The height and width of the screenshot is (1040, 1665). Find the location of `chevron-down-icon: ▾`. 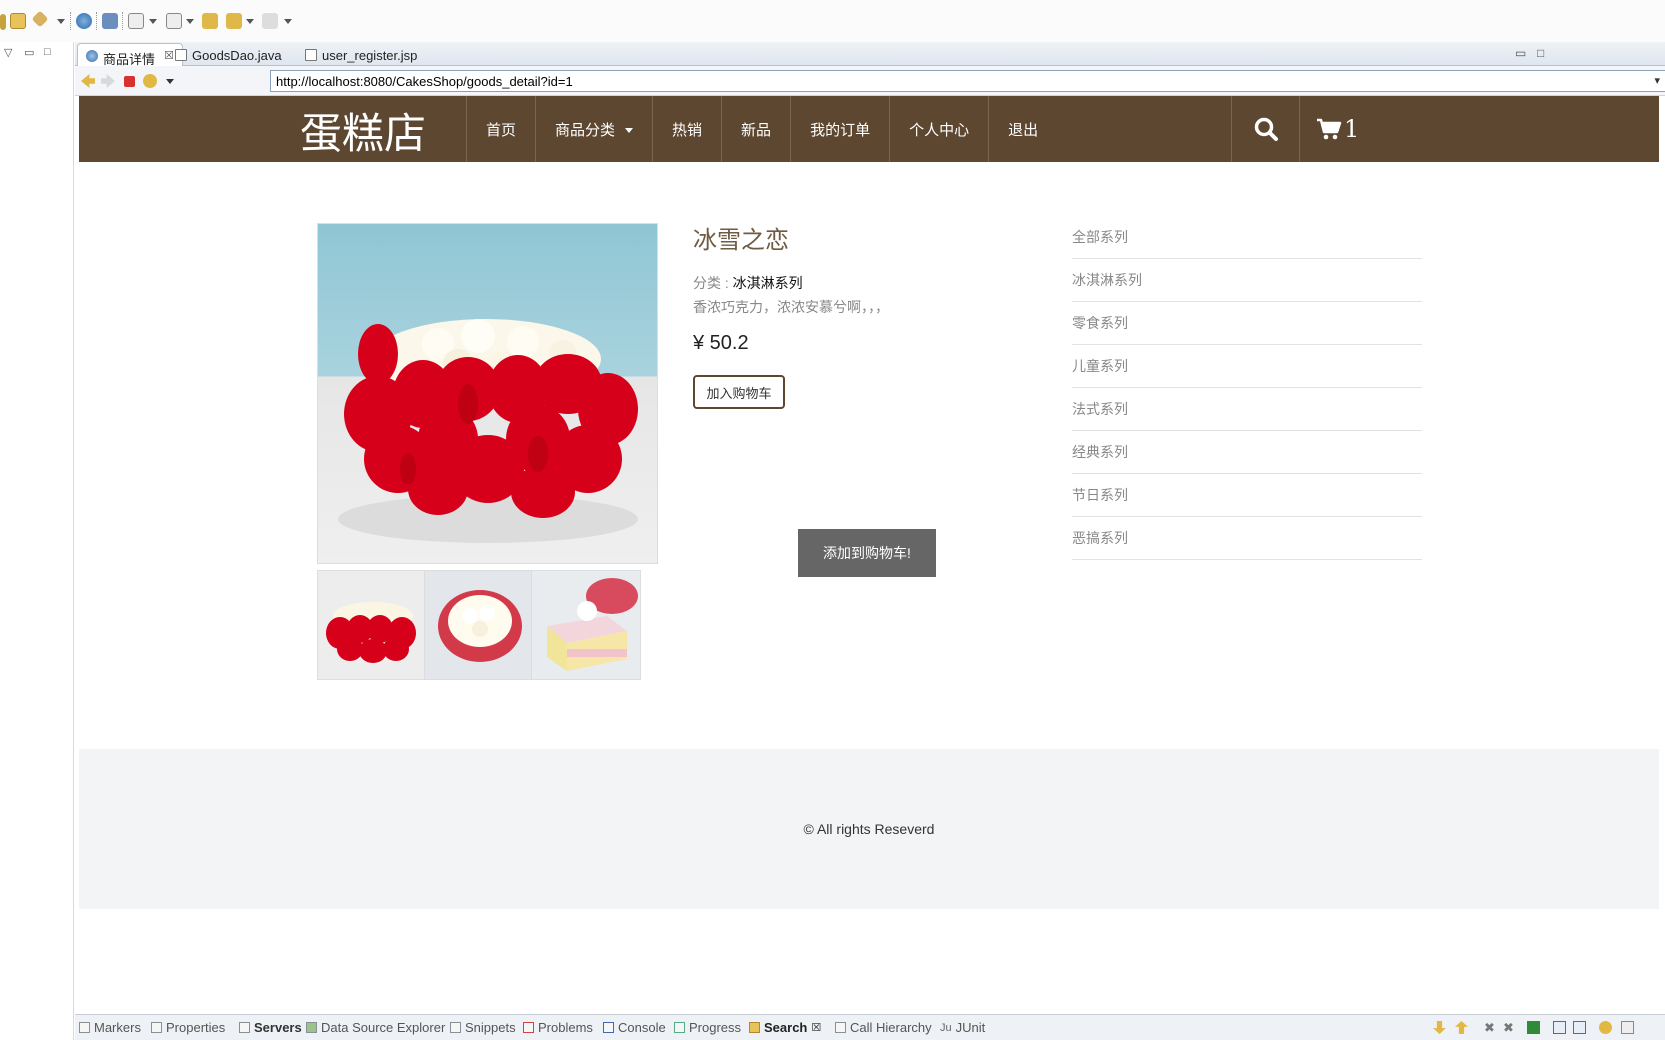

chevron-down-icon: ▾ is located at coordinates (1657, 80).